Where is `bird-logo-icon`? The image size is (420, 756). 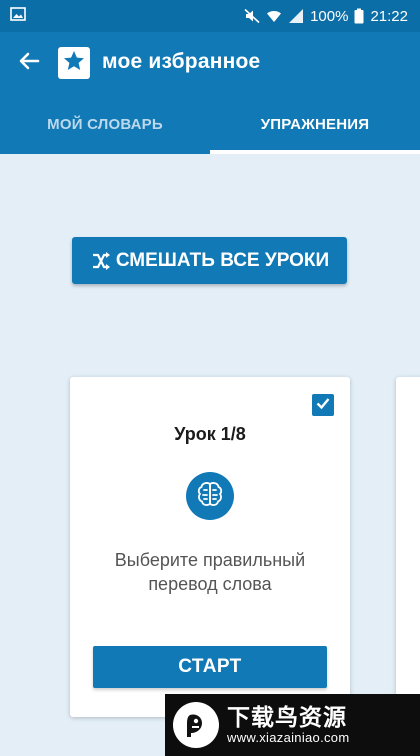 bird-logo-icon is located at coordinates (196, 725).